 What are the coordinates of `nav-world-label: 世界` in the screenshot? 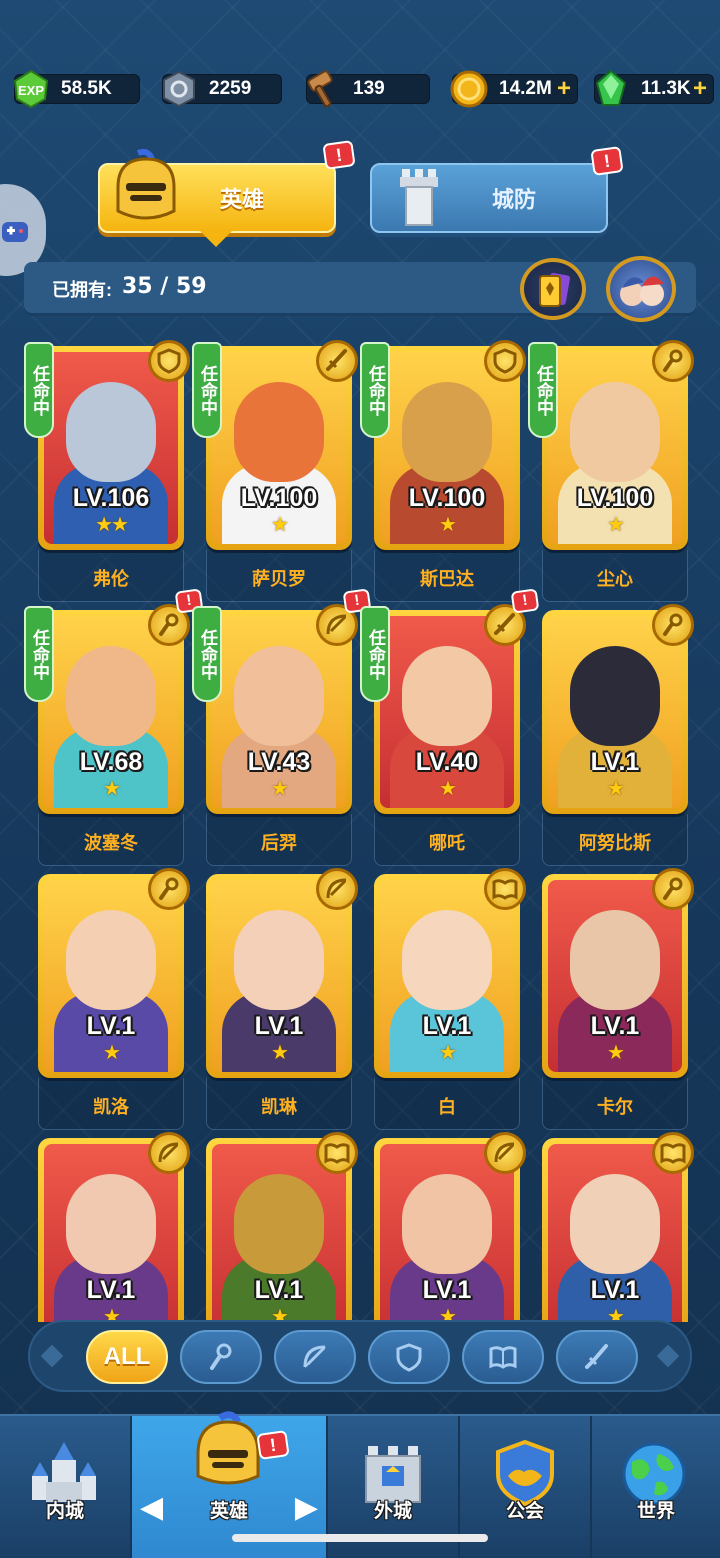 It's located at (655, 1511).